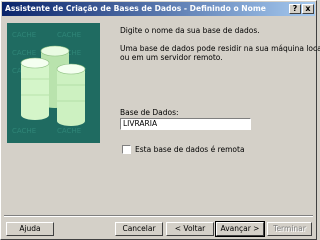 The image size is (320, 240). I want to click on remote-database-checkbox, so click(126, 149).